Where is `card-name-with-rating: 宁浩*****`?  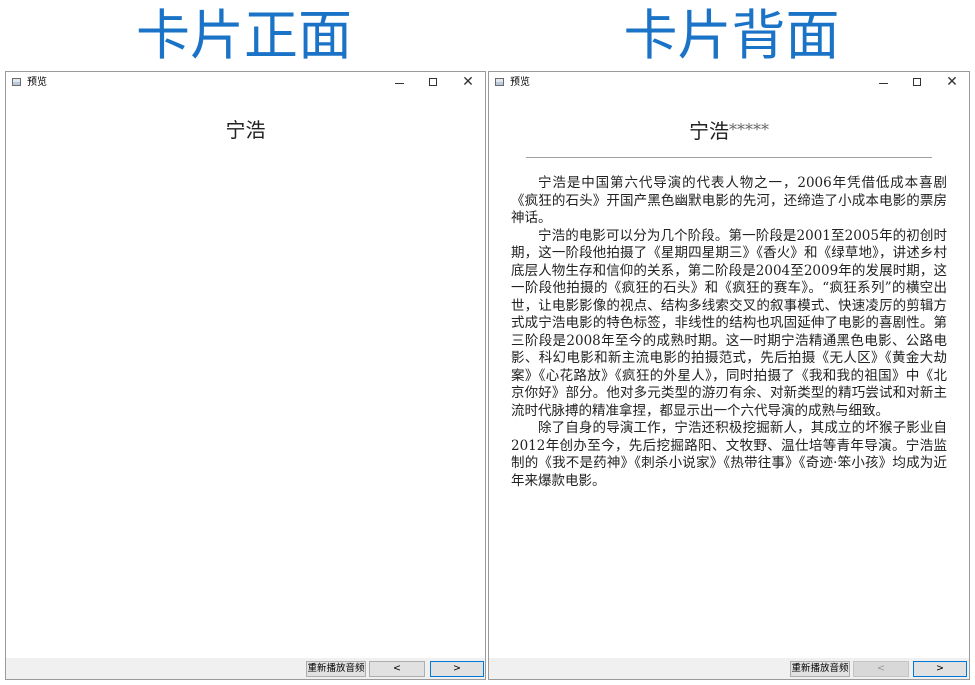
card-name-with-rating: 宁浩***** is located at coordinates (729, 130).